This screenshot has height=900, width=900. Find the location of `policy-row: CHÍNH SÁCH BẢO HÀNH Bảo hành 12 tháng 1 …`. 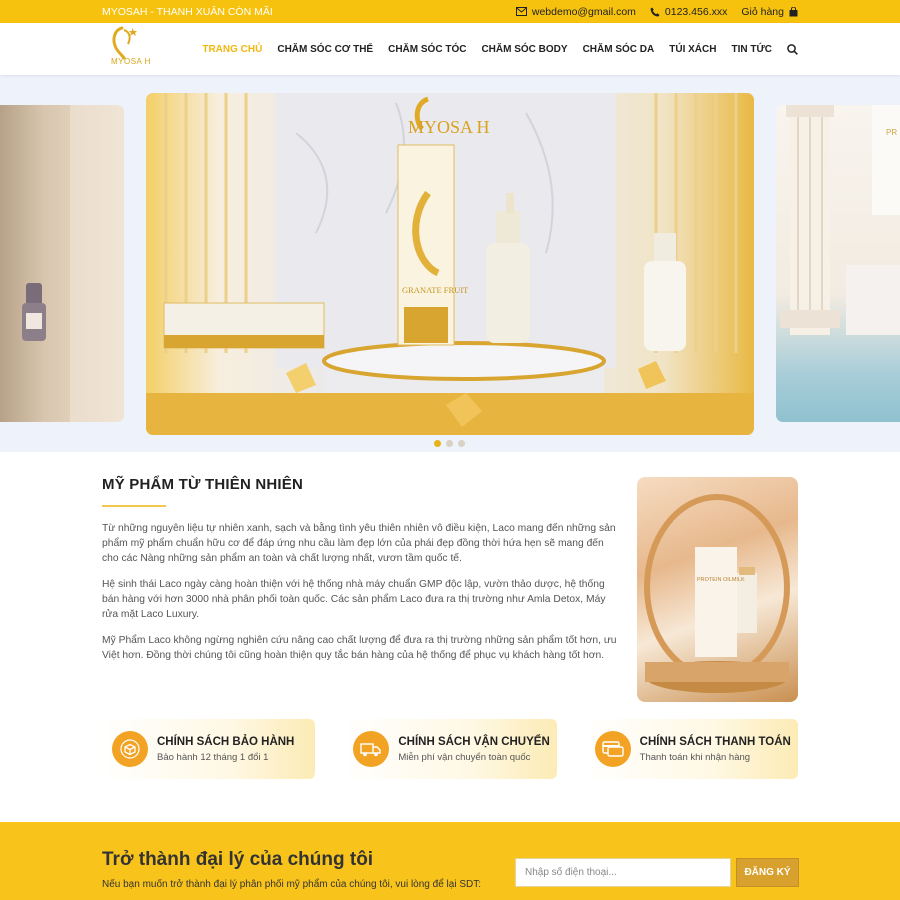

policy-row: CHÍNH SÁCH BẢO HÀNH Bảo hành 12 tháng 1 … is located at coordinates (450, 749).